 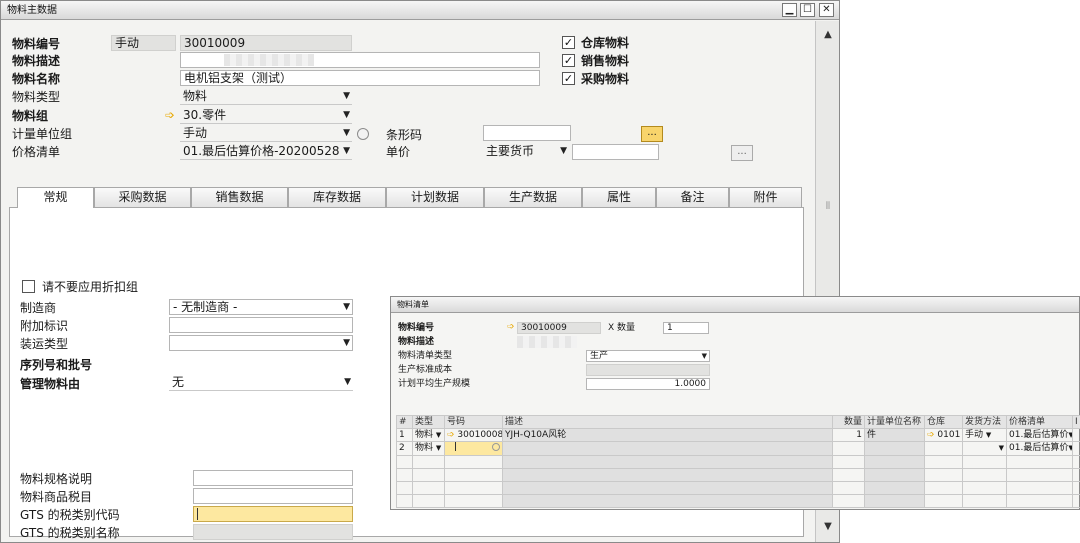 What do you see at coordinates (619, 197) in the screenshot?
I see `tab-properties: 属性` at bounding box center [619, 197].